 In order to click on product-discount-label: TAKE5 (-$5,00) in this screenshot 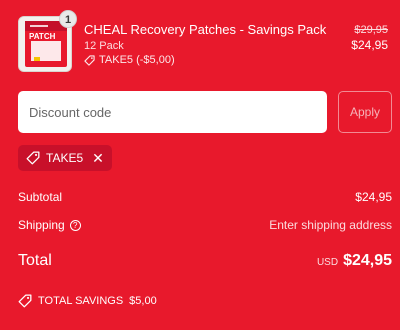, I will do `click(137, 60)`.